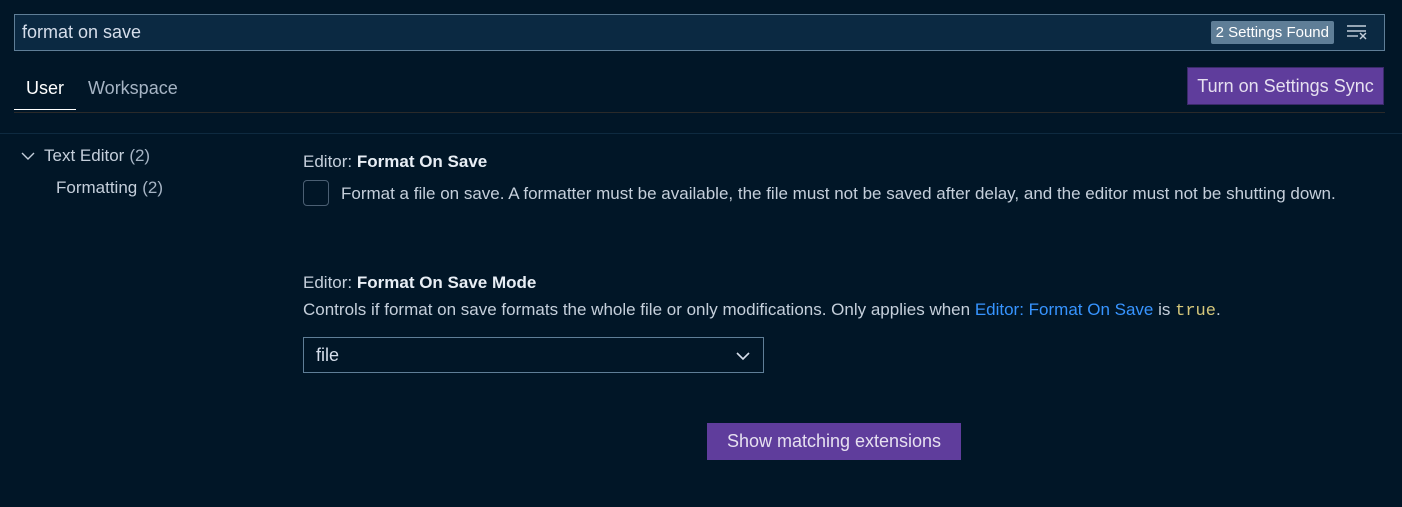  I want to click on show-matching-extensions-button: Show matching extensions, so click(834, 441).